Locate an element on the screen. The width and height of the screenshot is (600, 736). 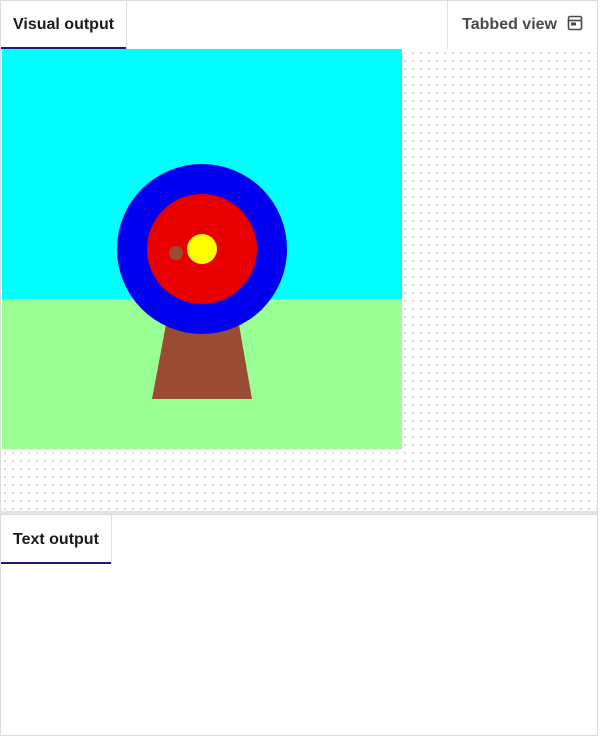
tab-text-output: Text output is located at coordinates (56, 540).